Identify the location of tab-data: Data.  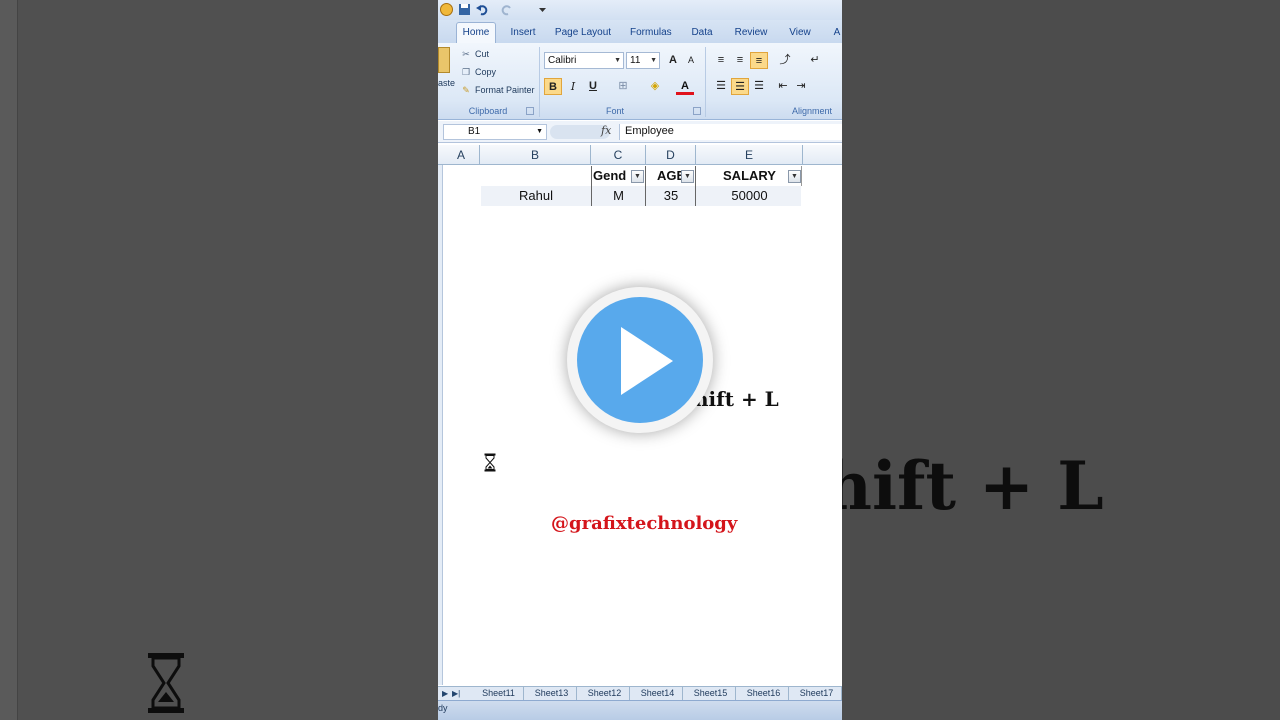
(702, 33).